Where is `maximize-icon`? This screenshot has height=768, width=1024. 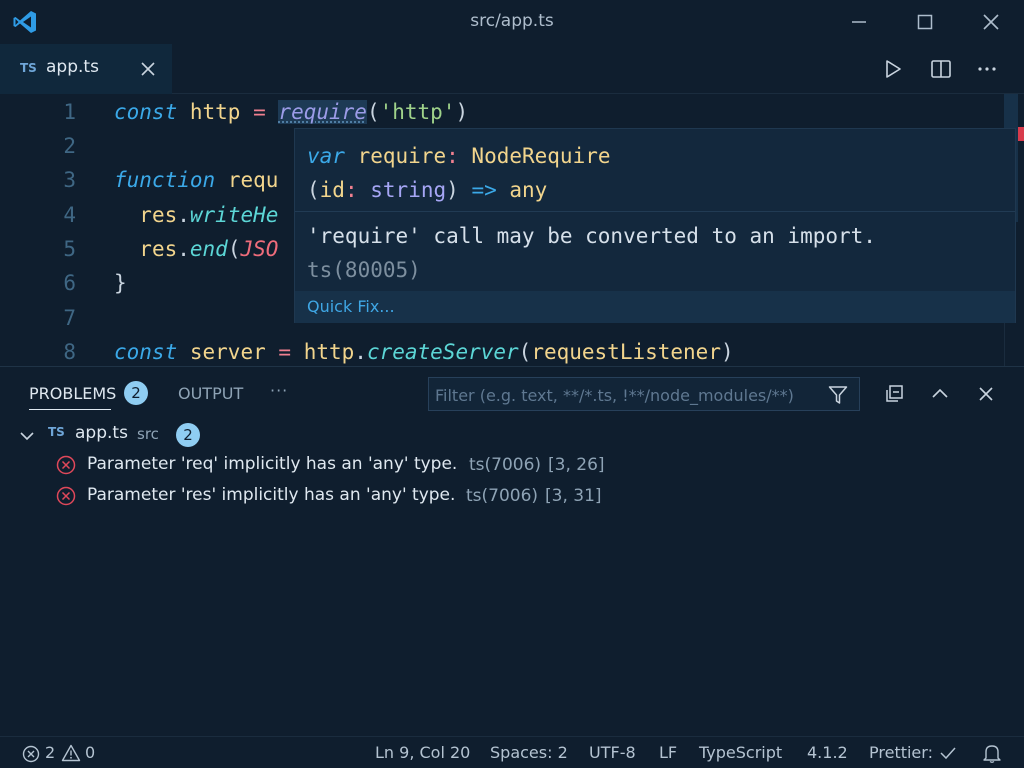 maximize-icon is located at coordinates (925, 22).